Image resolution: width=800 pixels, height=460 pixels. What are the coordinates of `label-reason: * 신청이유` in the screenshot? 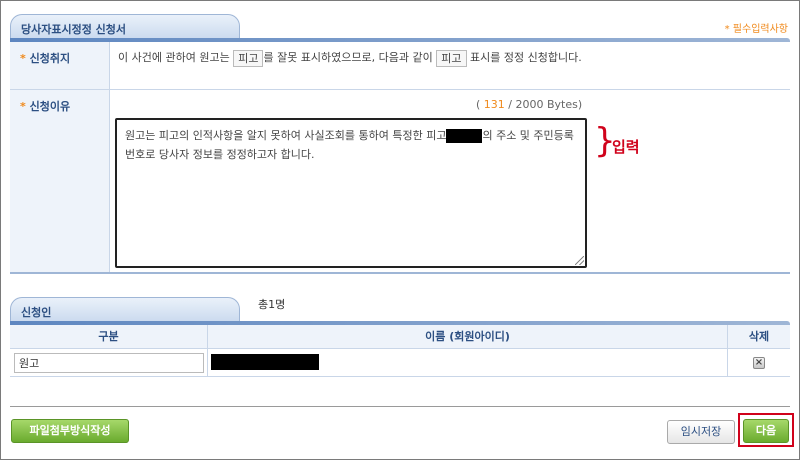 It's located at (60, 181).